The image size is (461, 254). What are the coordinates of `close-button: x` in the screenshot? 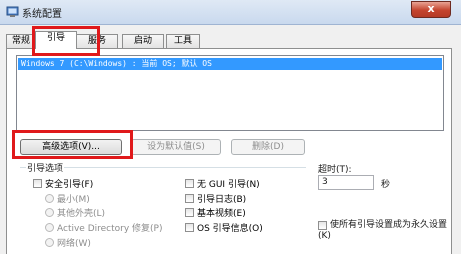 It's located at (431, 9).